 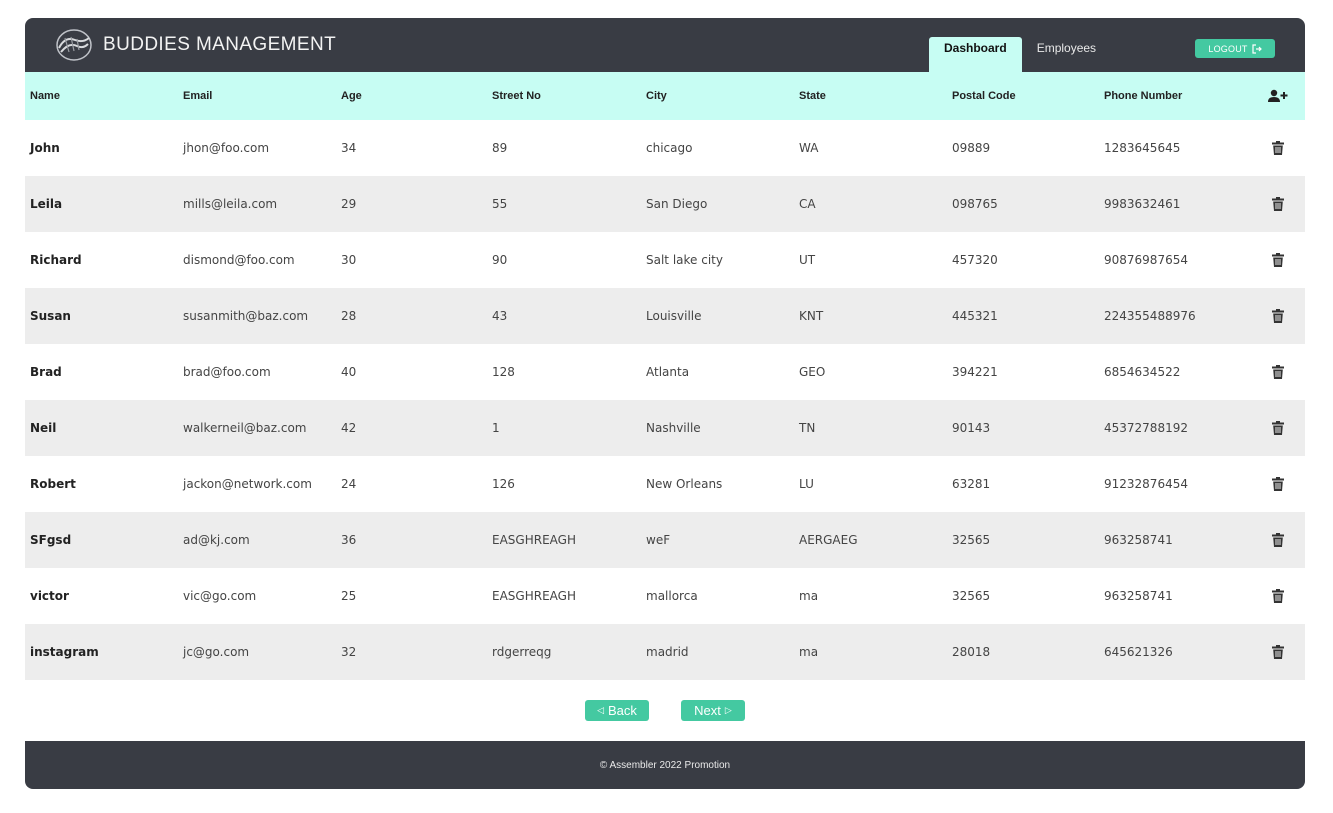 What do you see at coordinates (500, 260) in the screenshot?
I see `cell-street-no: 90` at bounding box center [500, 260].